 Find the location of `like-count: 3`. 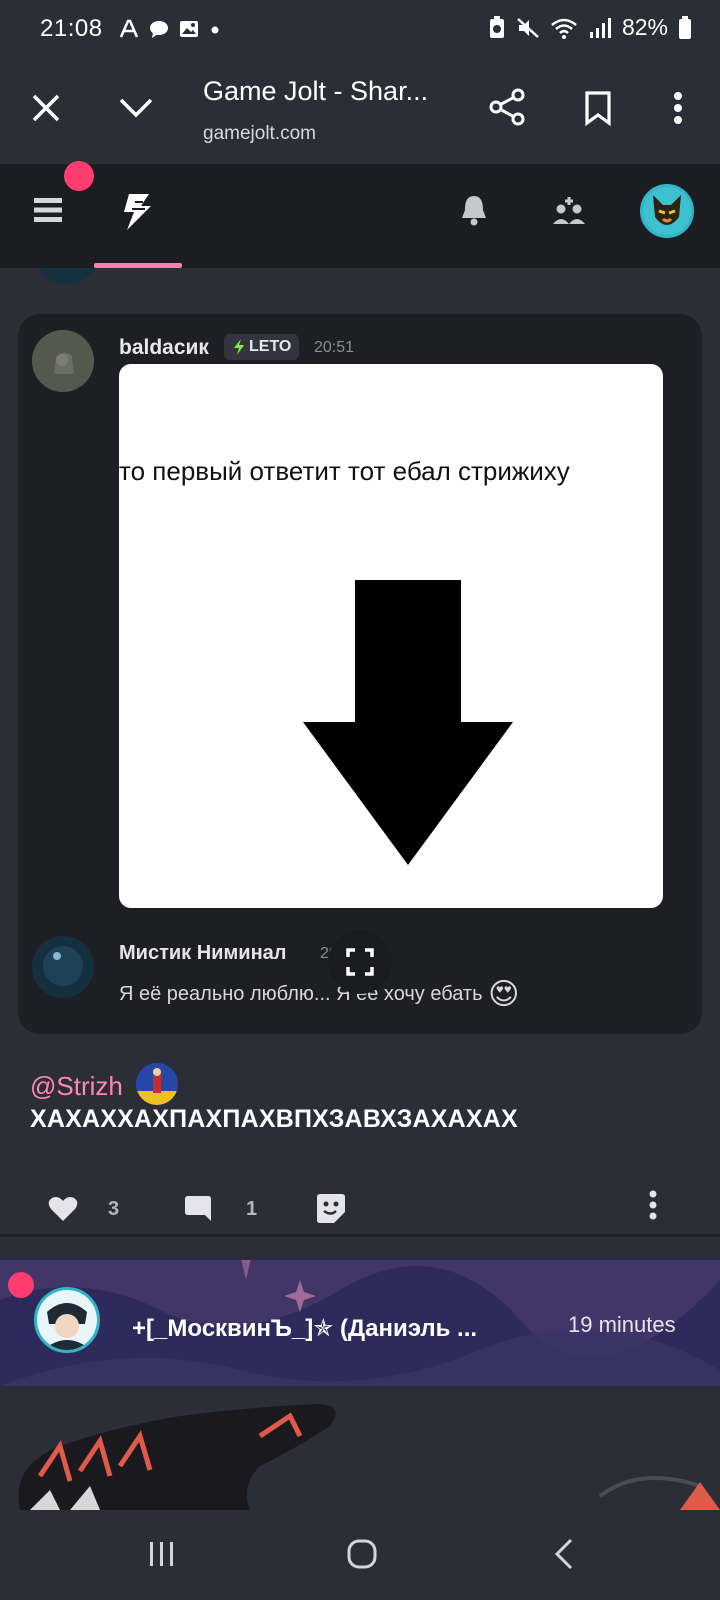

like-count: 3 is located at coordinates (114, 1208).